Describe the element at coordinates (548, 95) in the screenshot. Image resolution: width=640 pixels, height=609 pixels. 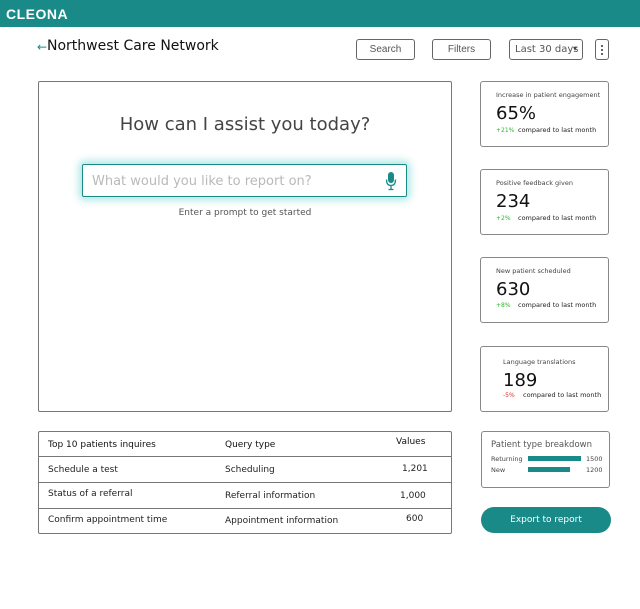
I see `kpi-label: Increase in patient engagement` at that location.